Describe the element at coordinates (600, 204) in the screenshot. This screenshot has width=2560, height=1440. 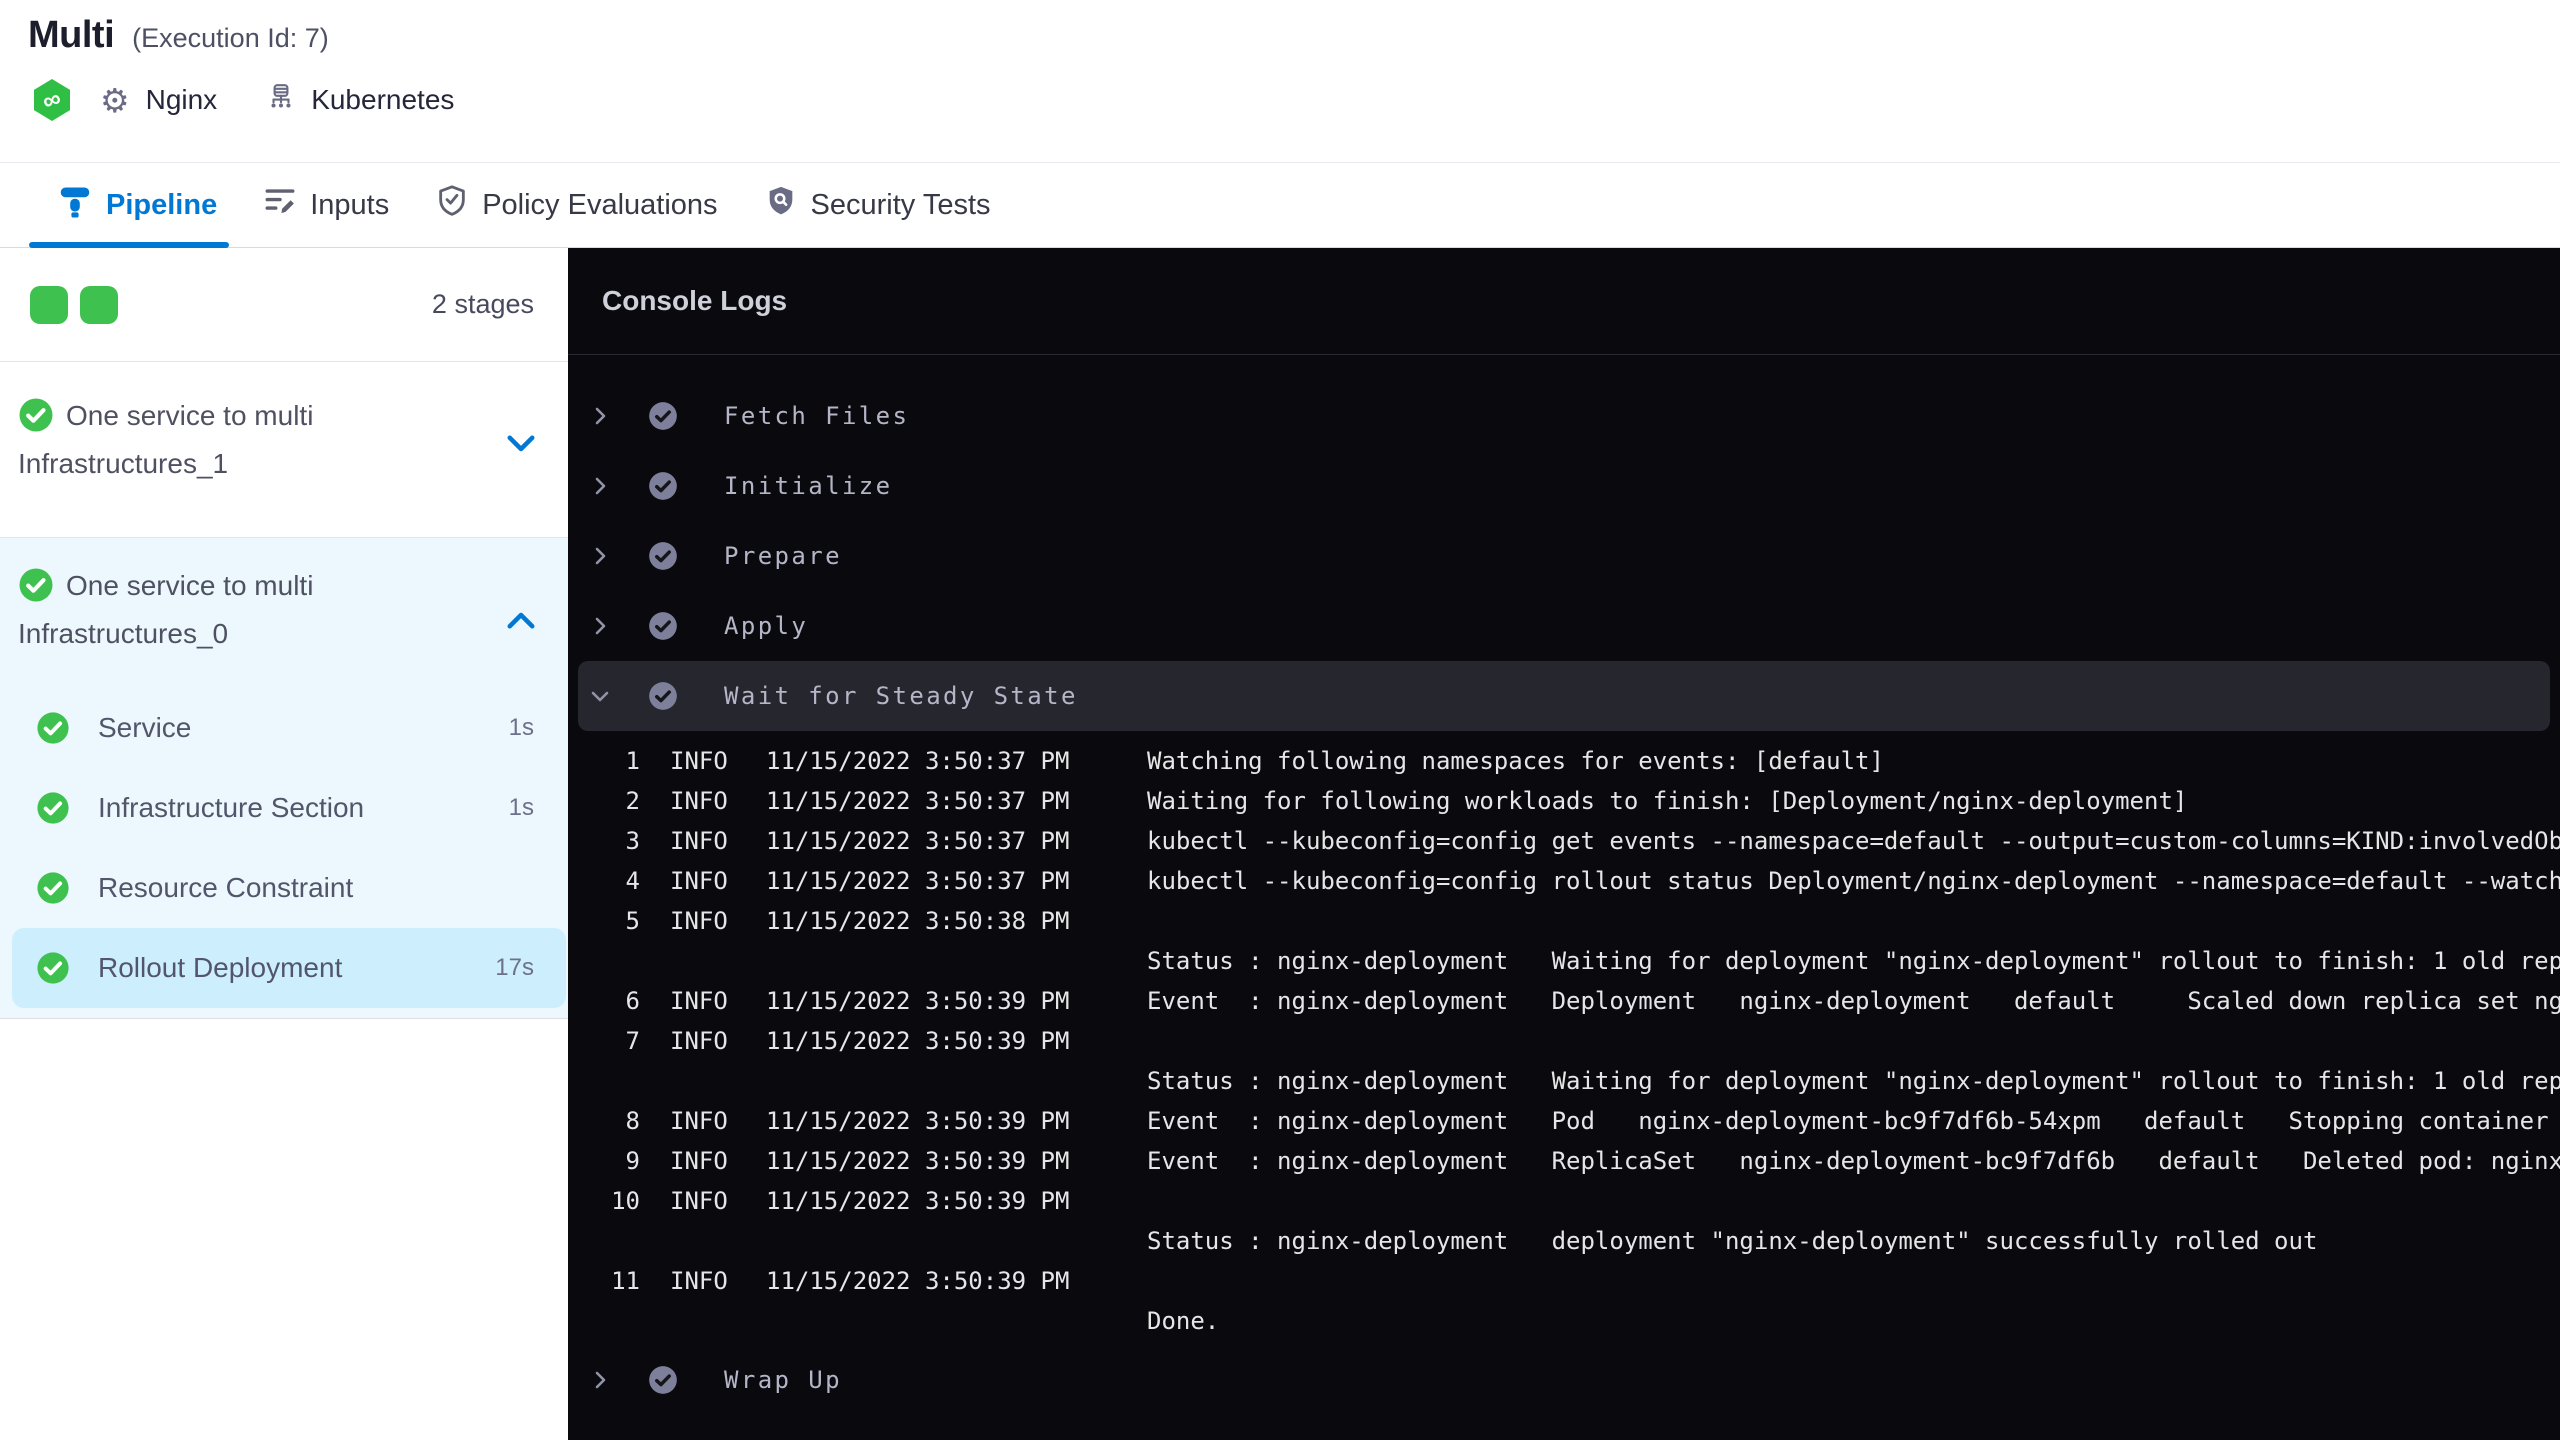
I see `tab-policy-evaluations-label: Policy Evaluations` at that location.